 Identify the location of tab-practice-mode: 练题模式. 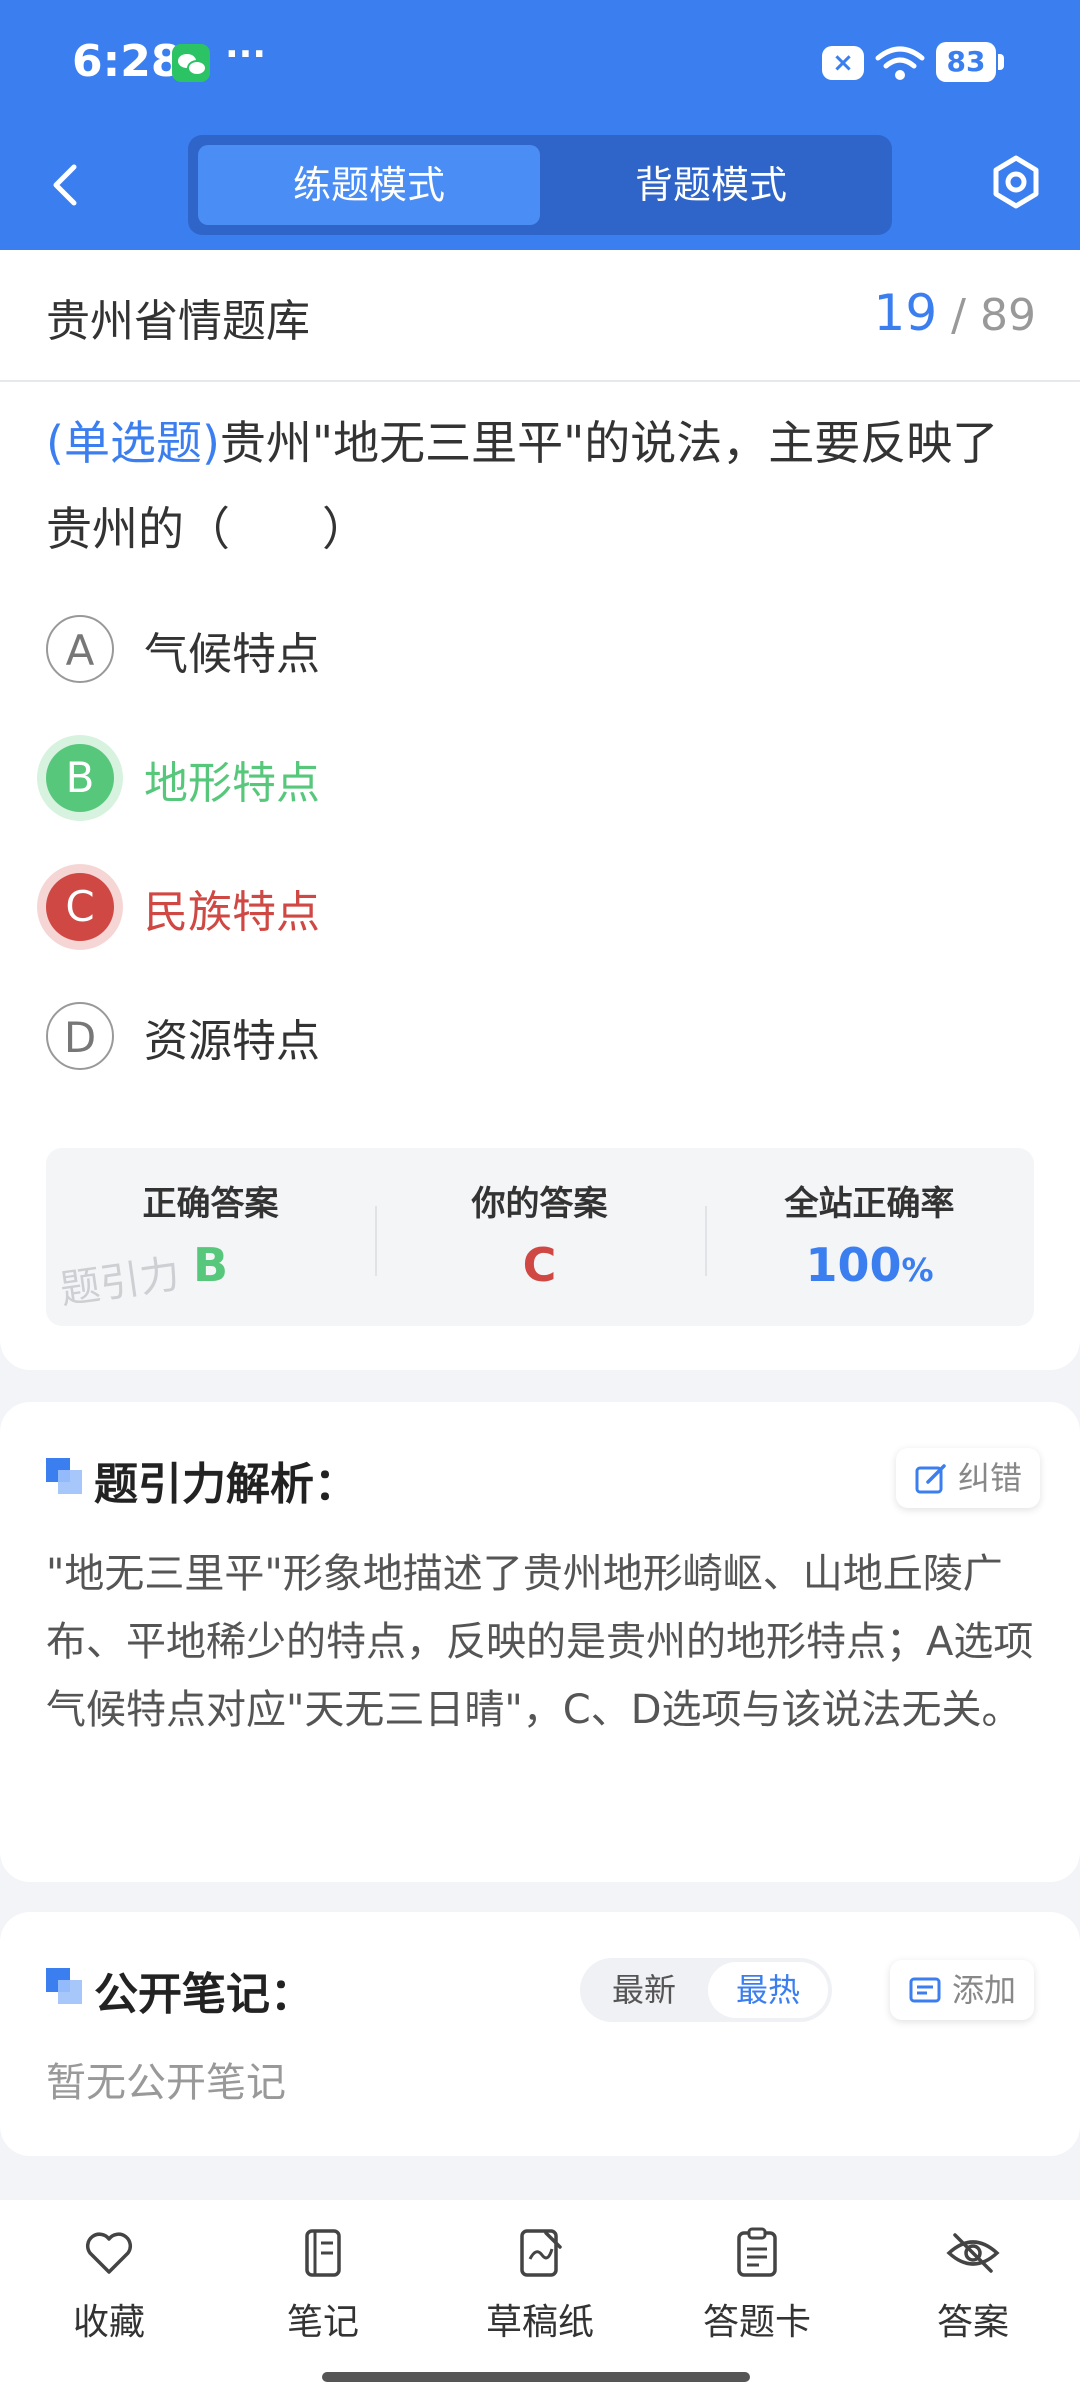
(369, 185).